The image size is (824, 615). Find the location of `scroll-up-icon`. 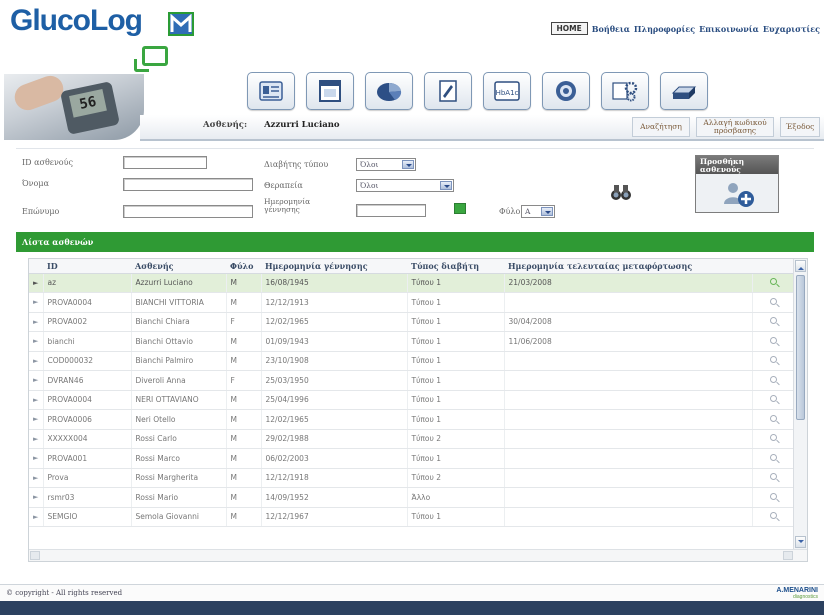

scroll-up-icon is located at coordinates (800, 266).